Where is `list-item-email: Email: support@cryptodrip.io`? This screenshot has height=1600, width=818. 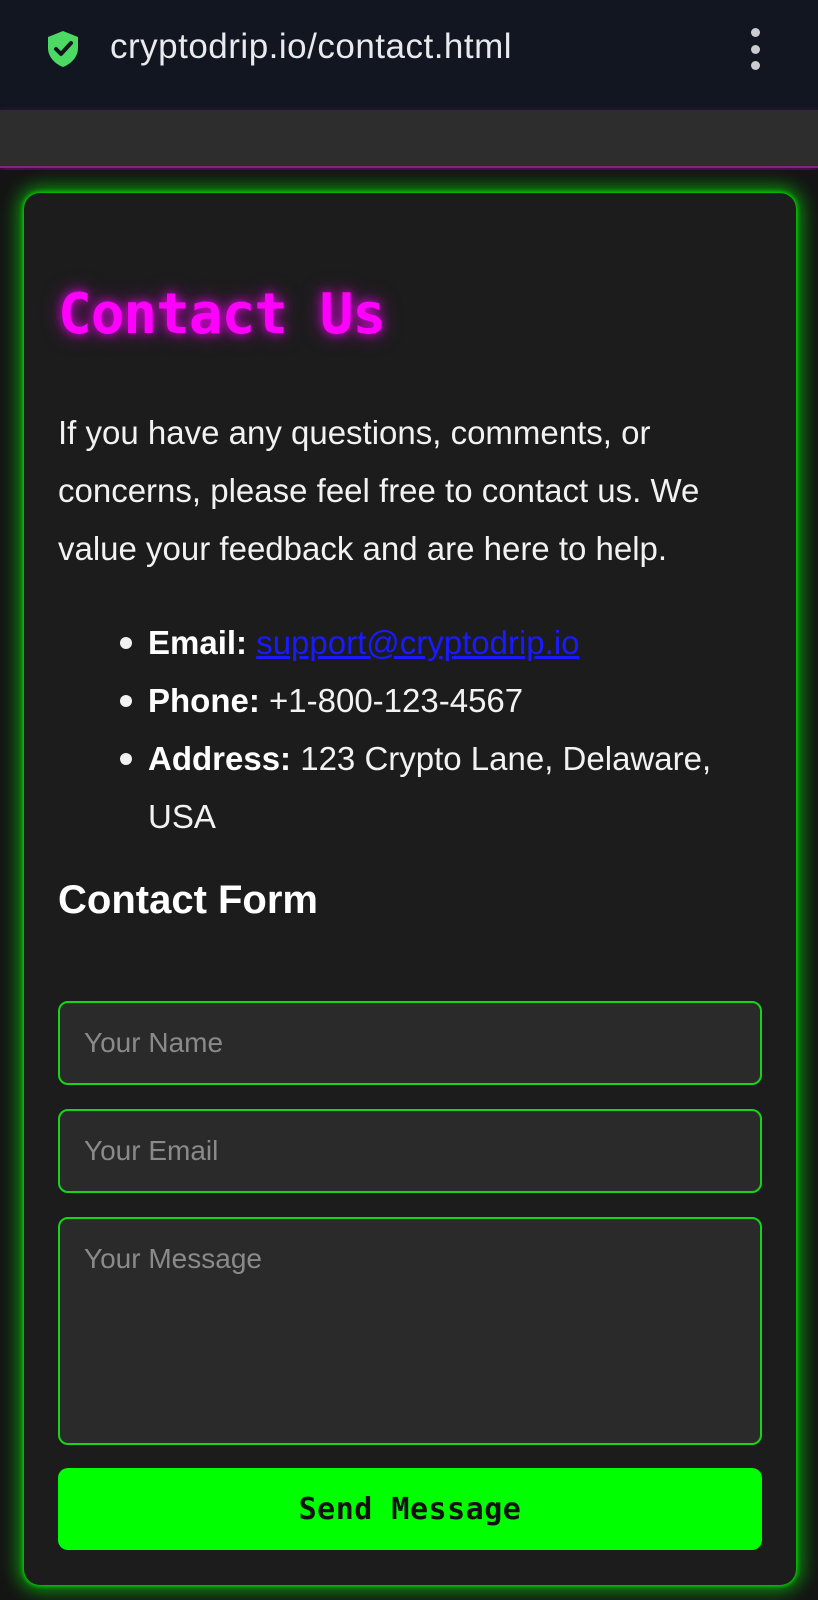 list-item-email: Email: support@cryptodrip.io is located at coordinates (440, 643).